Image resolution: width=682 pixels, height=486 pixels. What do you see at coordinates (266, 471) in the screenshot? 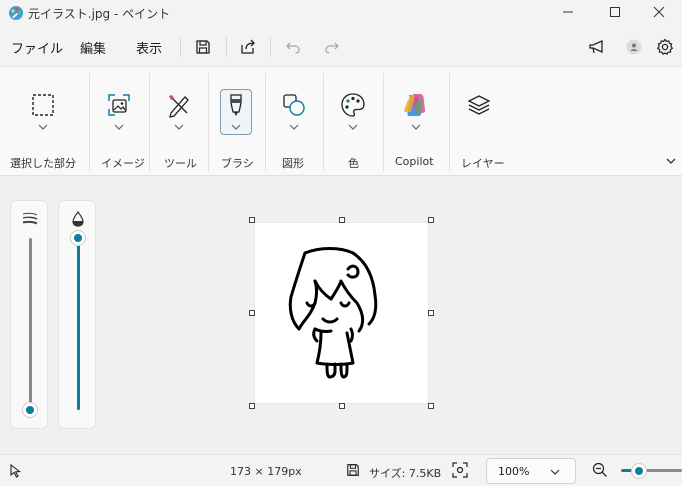
I see `canvas-dimensions: 173 × 179px` at bounding box center [266, 471].